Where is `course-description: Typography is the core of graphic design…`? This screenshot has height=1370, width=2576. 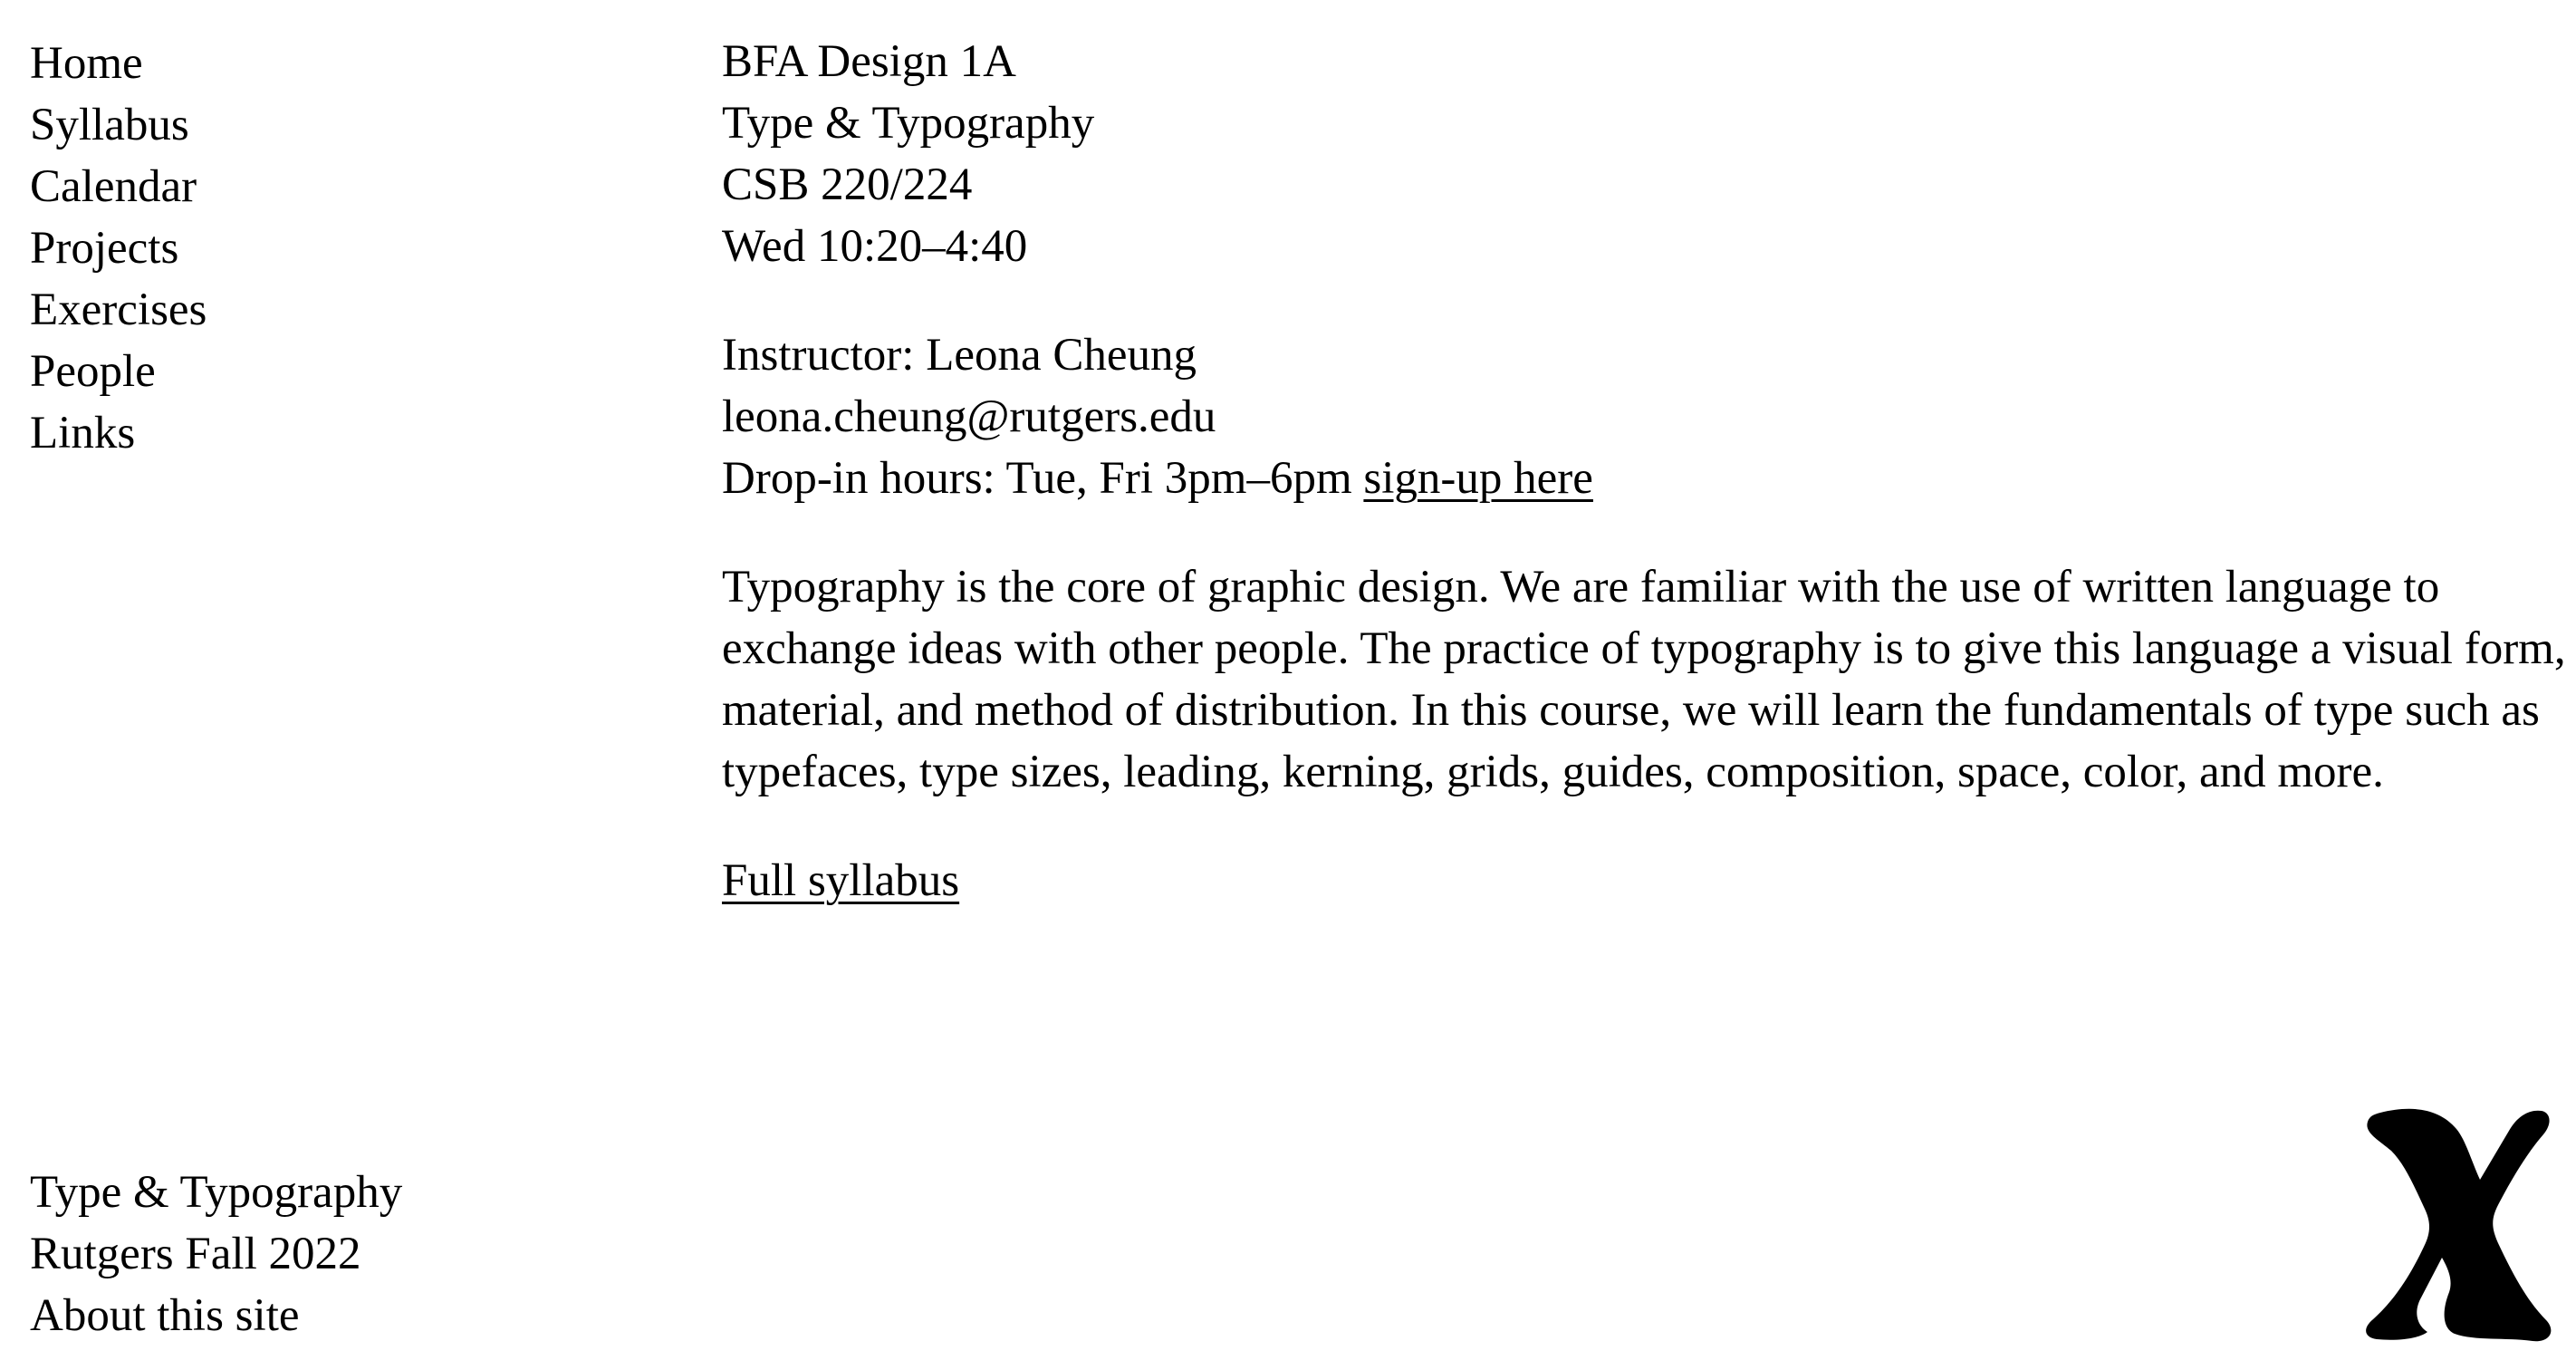 course-description: Typography is the core of graphic design… is located at coordinates (1644, 679).